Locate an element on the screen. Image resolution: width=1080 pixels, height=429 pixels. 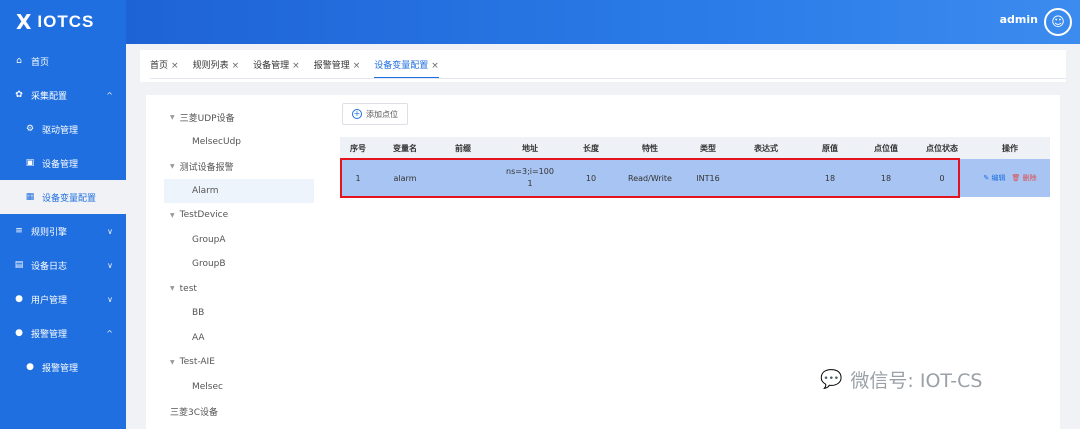
column-header: 特性 is located at coordinates (650, 148).